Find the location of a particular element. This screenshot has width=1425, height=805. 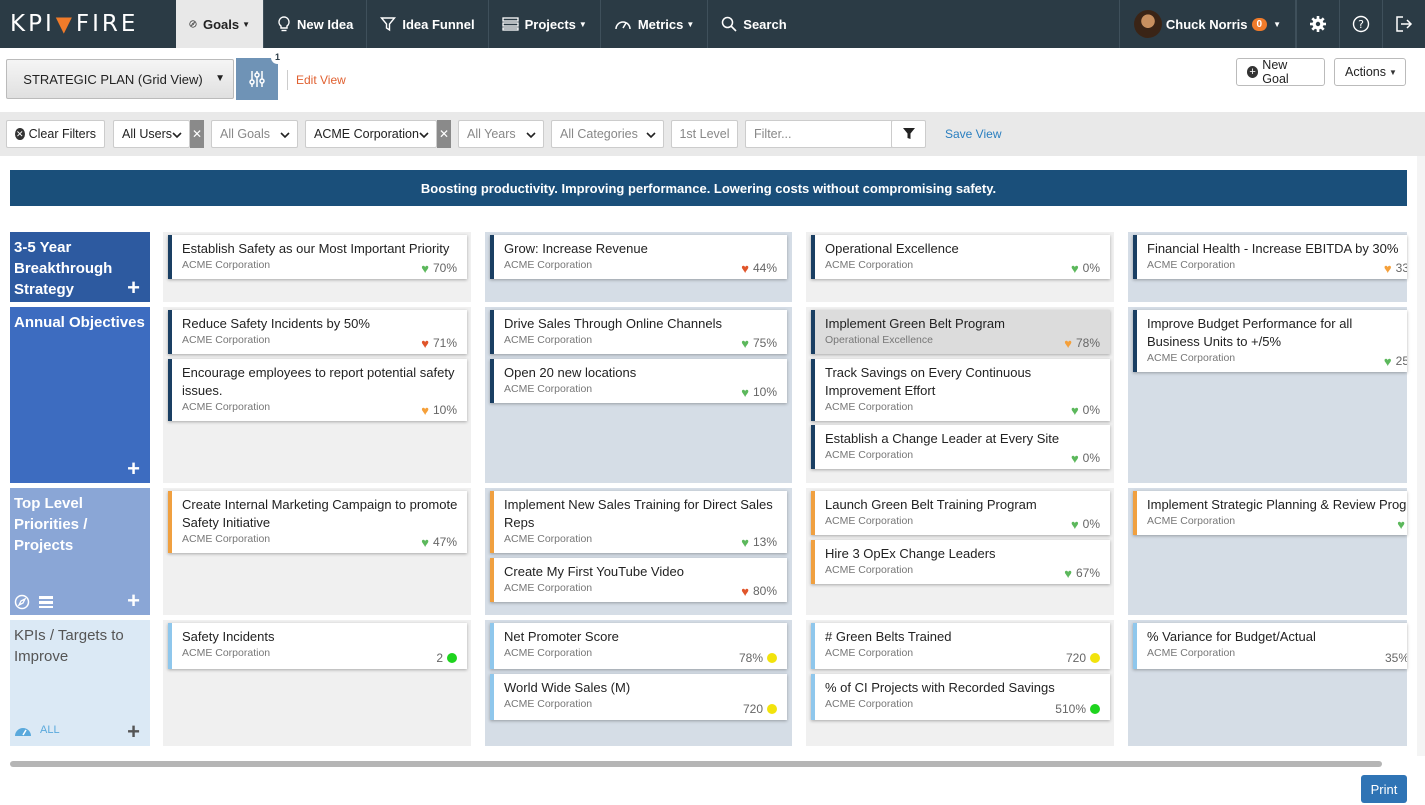

help-button: ? is located at coordinates (1360, 24).